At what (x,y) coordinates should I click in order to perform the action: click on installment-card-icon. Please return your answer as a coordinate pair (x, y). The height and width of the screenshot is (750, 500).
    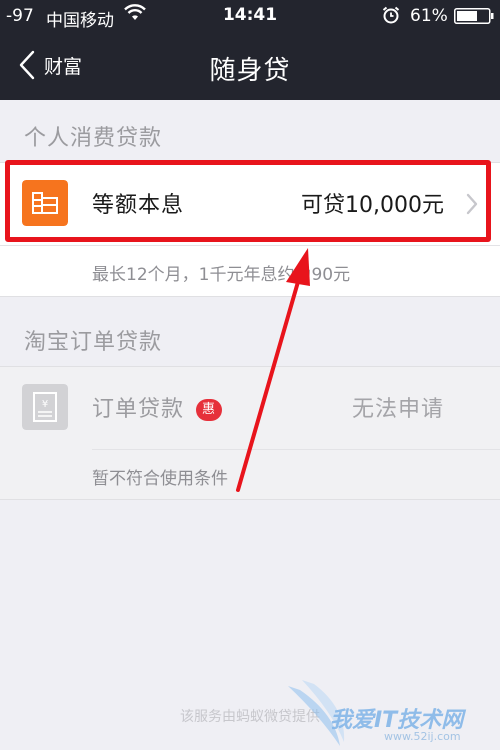
    Looking at the image, I should click on (45, 203).